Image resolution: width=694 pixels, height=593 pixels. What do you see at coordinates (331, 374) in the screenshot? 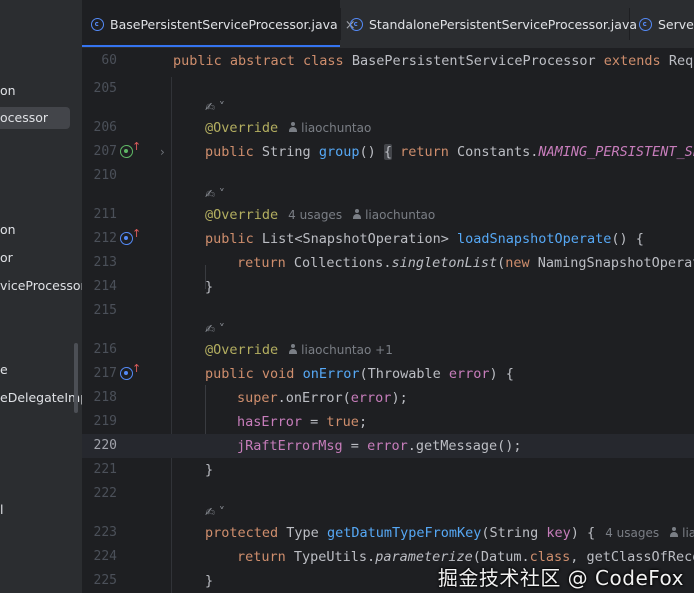
I see `code-token: onError` at bounding box center [331, 374].